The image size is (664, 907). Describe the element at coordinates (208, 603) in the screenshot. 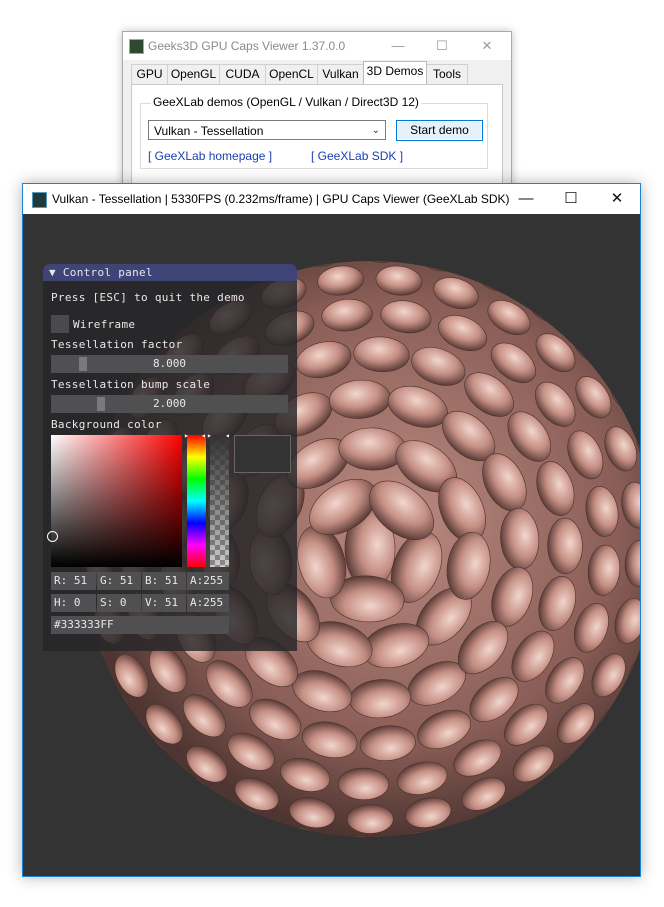

I see `alpha-hsv-field: A:255` at that location.